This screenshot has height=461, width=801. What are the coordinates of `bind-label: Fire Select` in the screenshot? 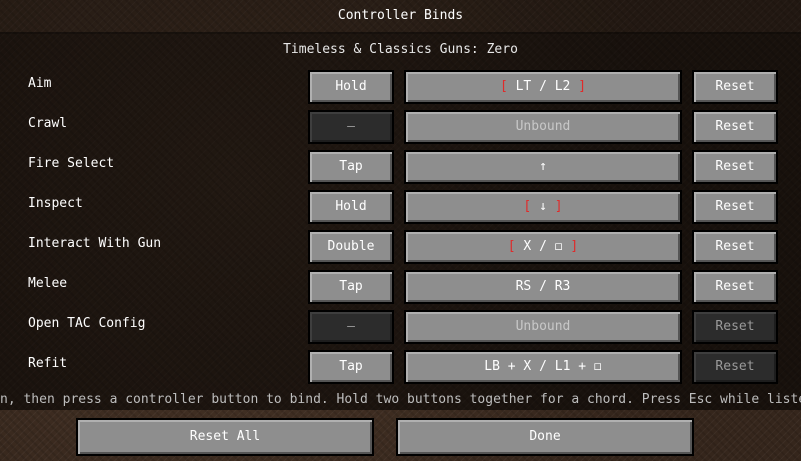 It's located at (71, 163).